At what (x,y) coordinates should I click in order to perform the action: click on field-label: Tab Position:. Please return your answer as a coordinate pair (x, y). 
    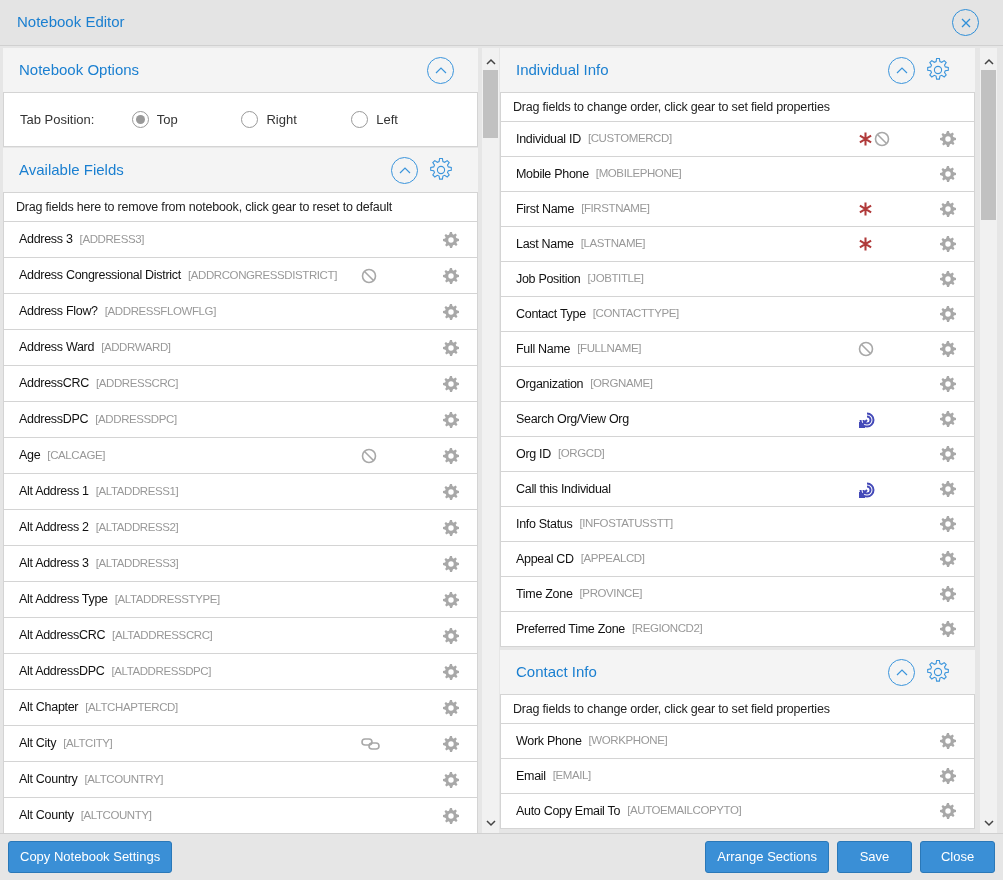
    Looking at the image, I should click on (58, 119).